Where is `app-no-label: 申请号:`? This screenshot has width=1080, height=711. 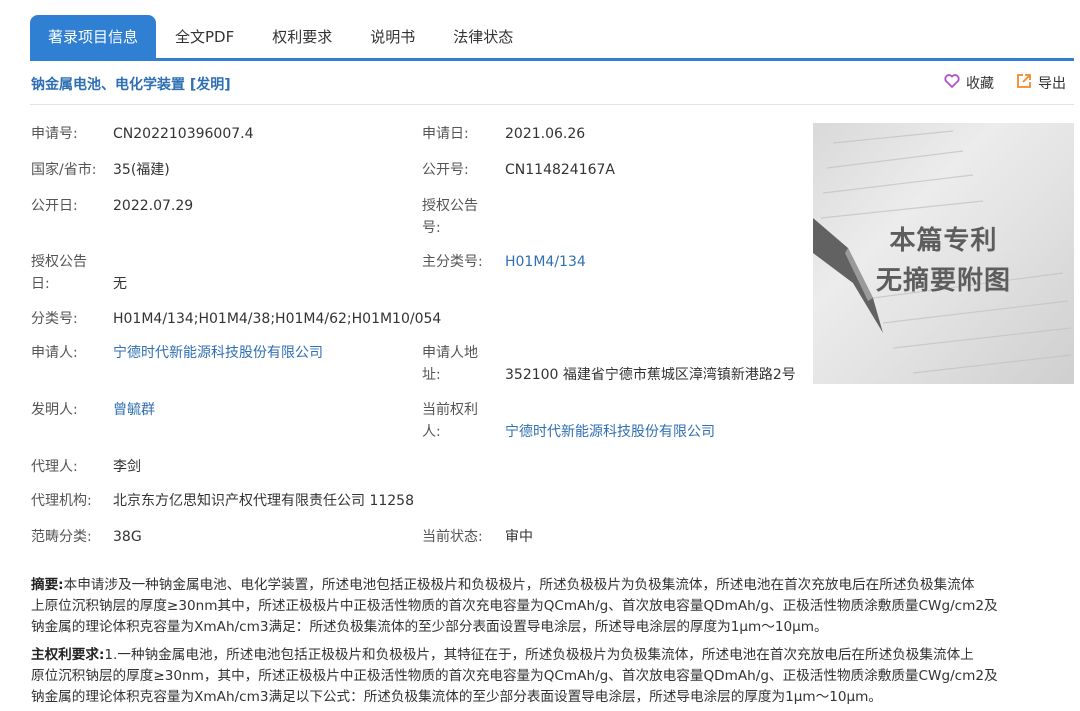
app-no-label: 申请号: is located at coordinates (54, 134).